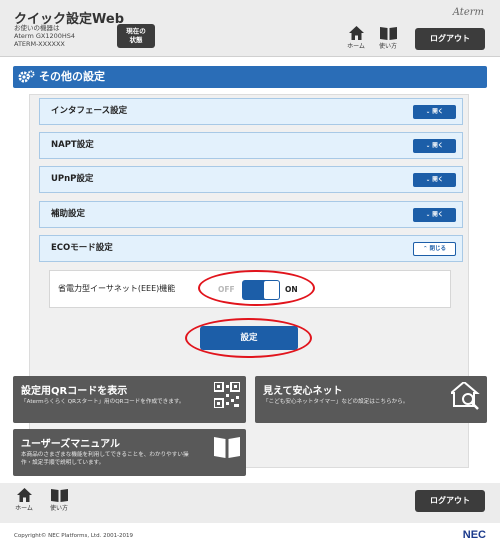 The image size is (500, 555). What do you see at coordinates (438, 249) in the screenshot?
I see `collapse-label: 閉じる` at bounding box center [438, 249].